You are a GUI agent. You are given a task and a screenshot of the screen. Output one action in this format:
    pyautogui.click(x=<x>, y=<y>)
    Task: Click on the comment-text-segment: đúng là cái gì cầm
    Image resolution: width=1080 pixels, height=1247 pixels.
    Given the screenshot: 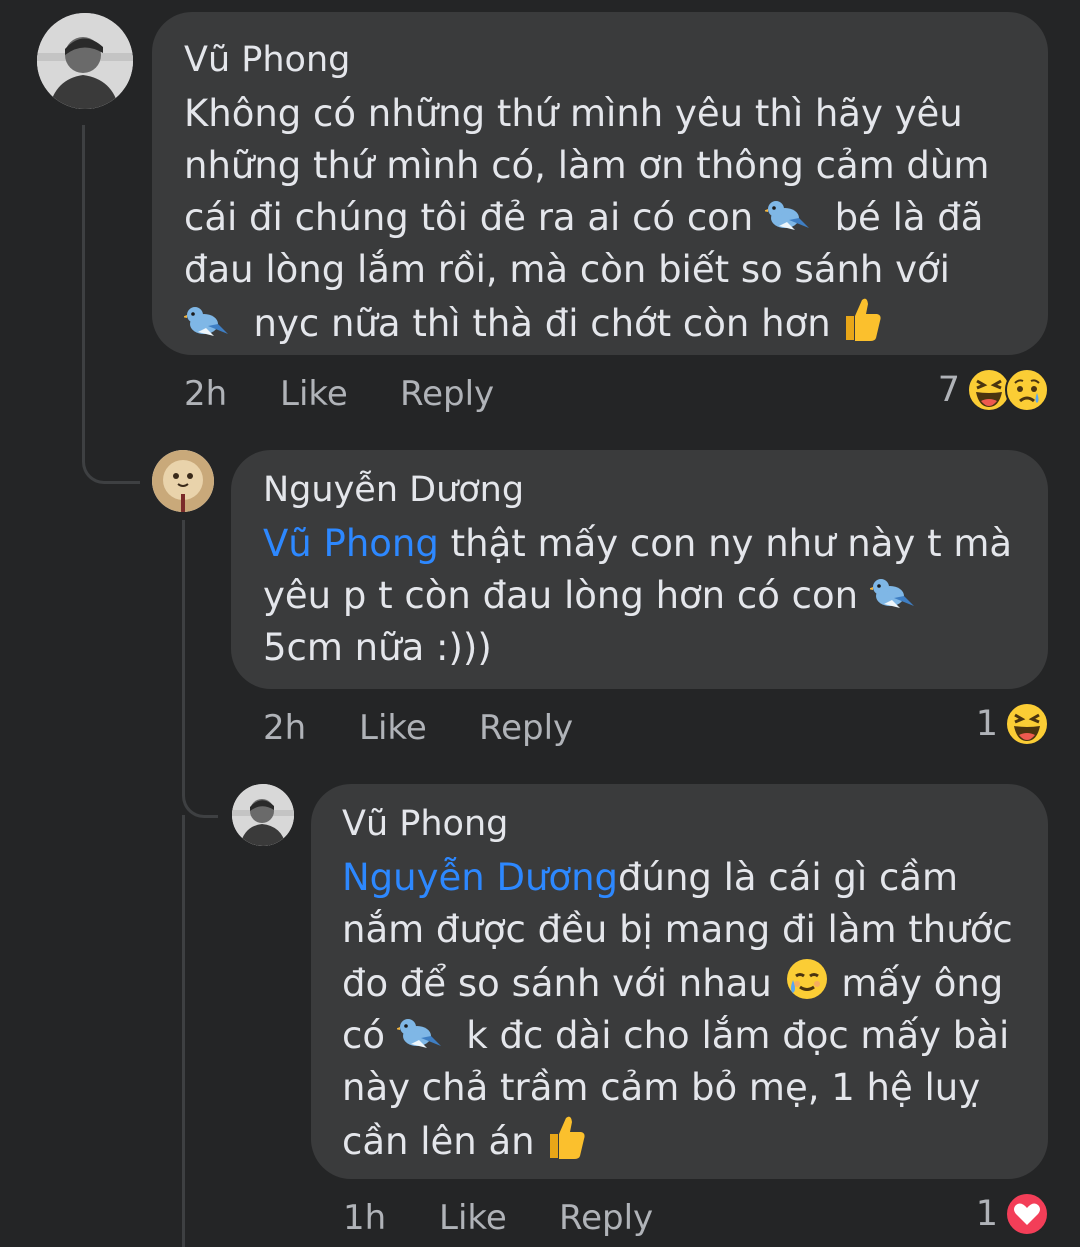 What is the action you would take?
    pyautogui.click(x=788, y=877)
    